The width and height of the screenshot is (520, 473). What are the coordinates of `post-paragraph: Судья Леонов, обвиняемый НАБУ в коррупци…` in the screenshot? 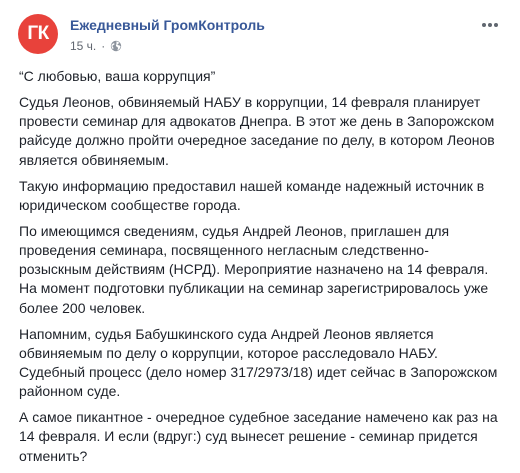 It's located at (257, 131).